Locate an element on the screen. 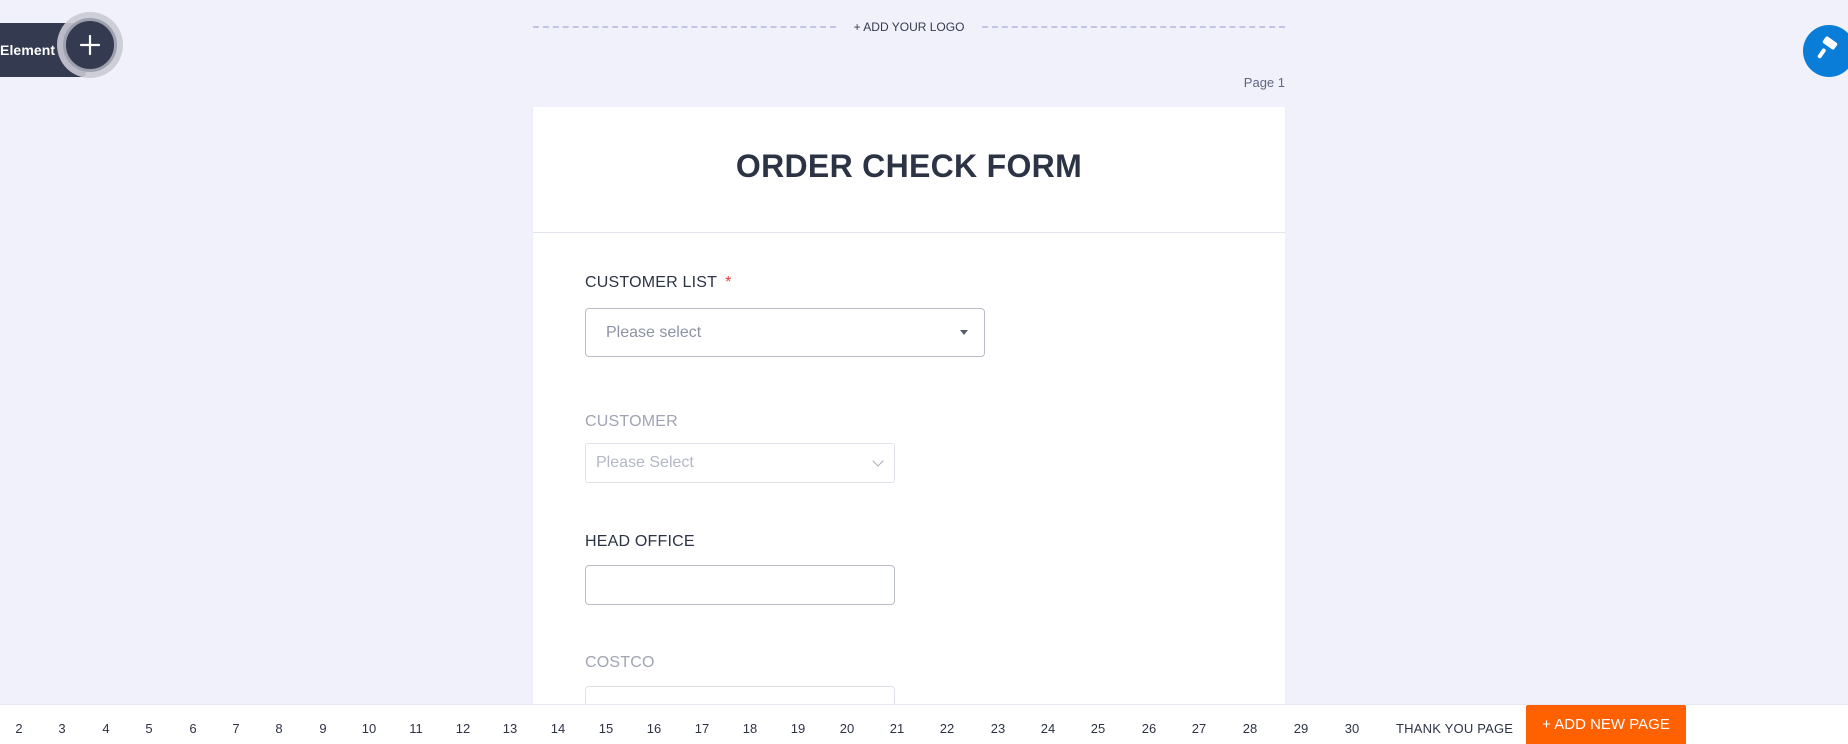 The height and width of the screenshot is (744, 1848). tab-page-3: 3 is located at coordinates (61, 728).